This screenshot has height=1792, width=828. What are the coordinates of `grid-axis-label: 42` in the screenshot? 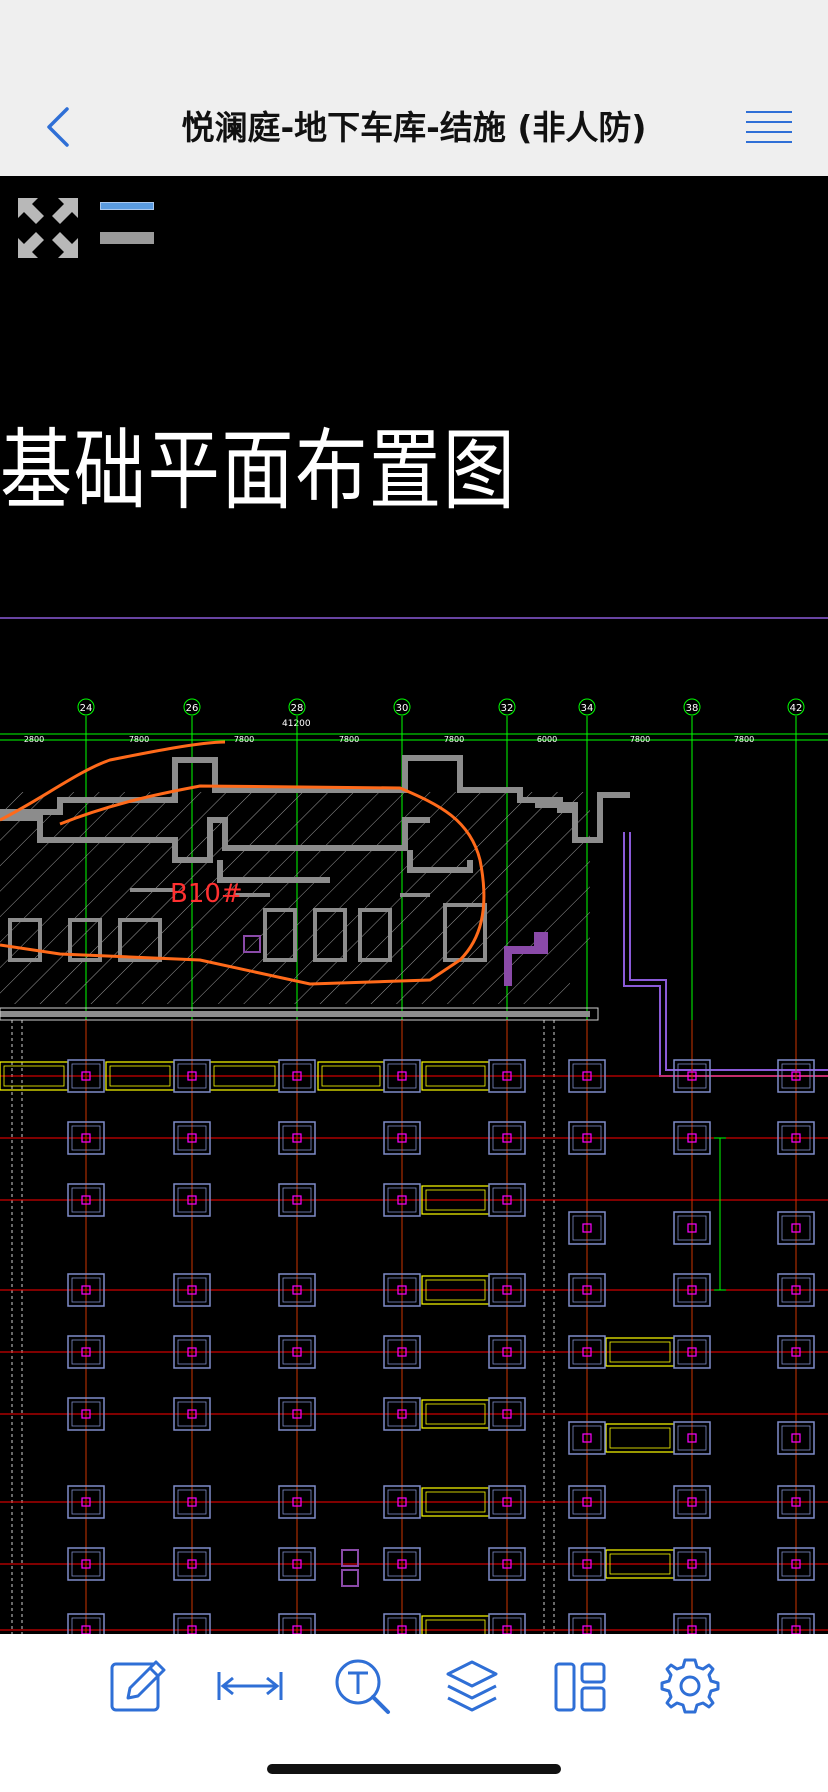 It's located at (796, 708).